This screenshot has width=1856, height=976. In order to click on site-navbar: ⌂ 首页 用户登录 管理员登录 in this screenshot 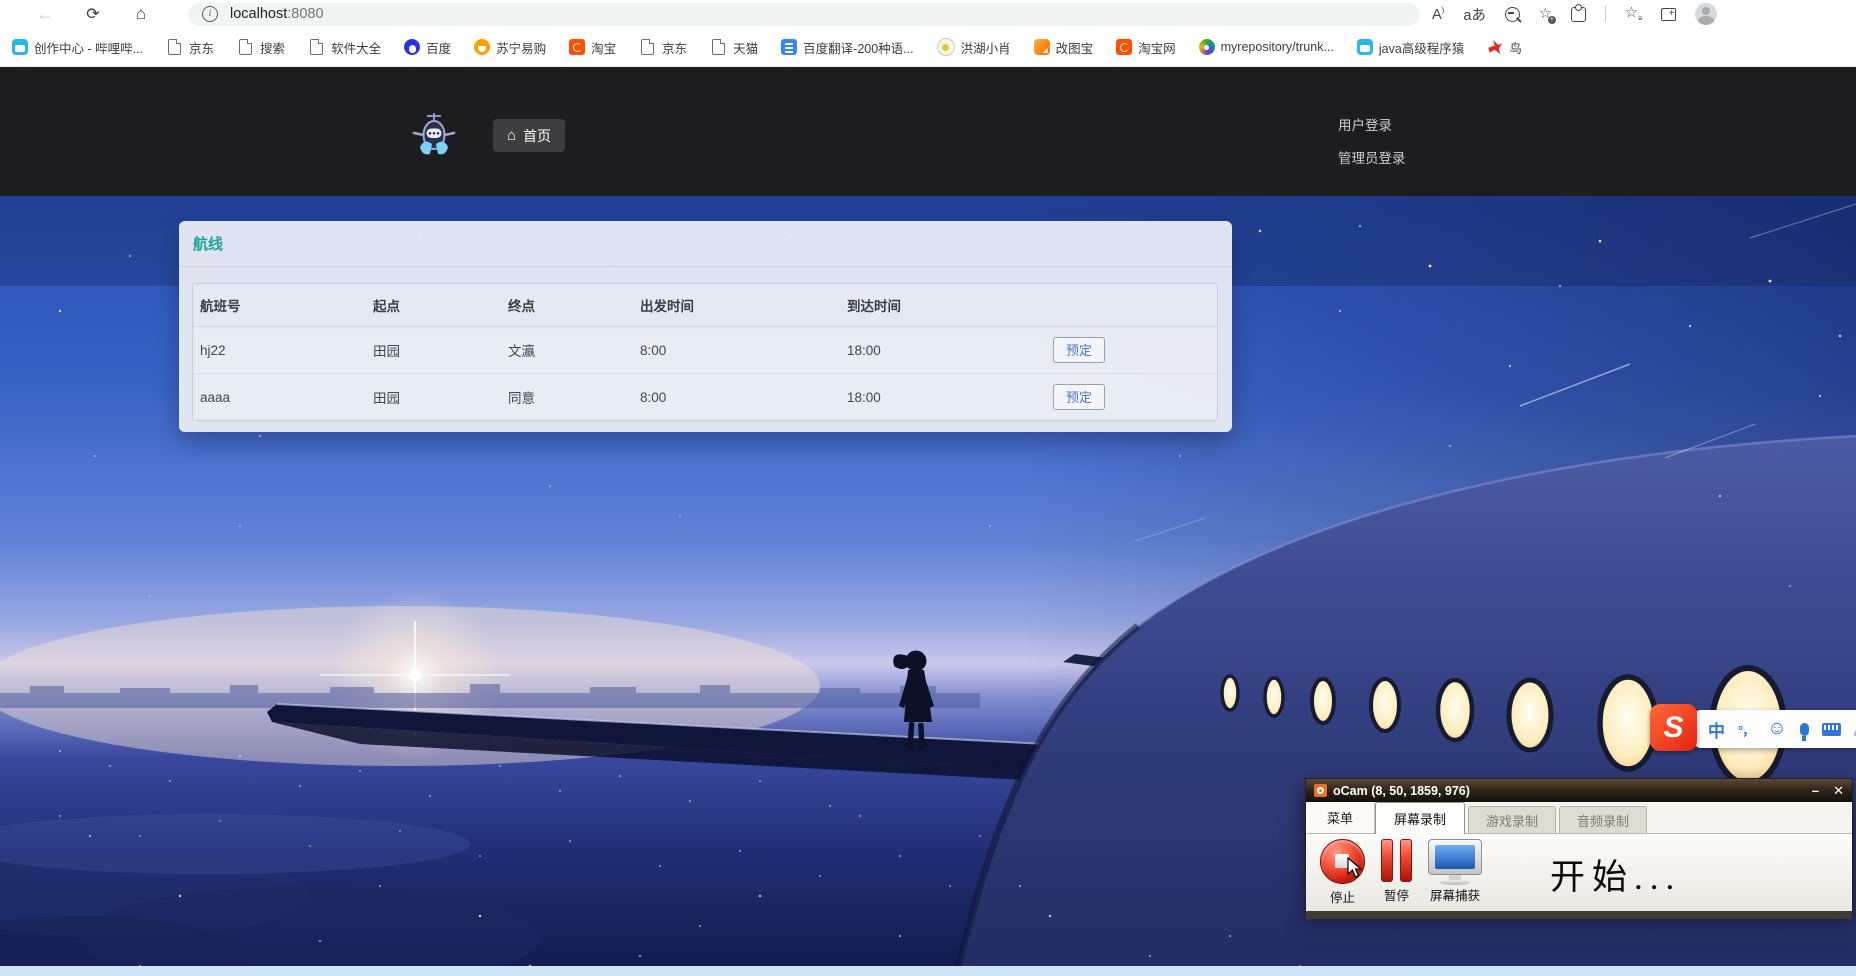, I will do `click(928, 132)`.